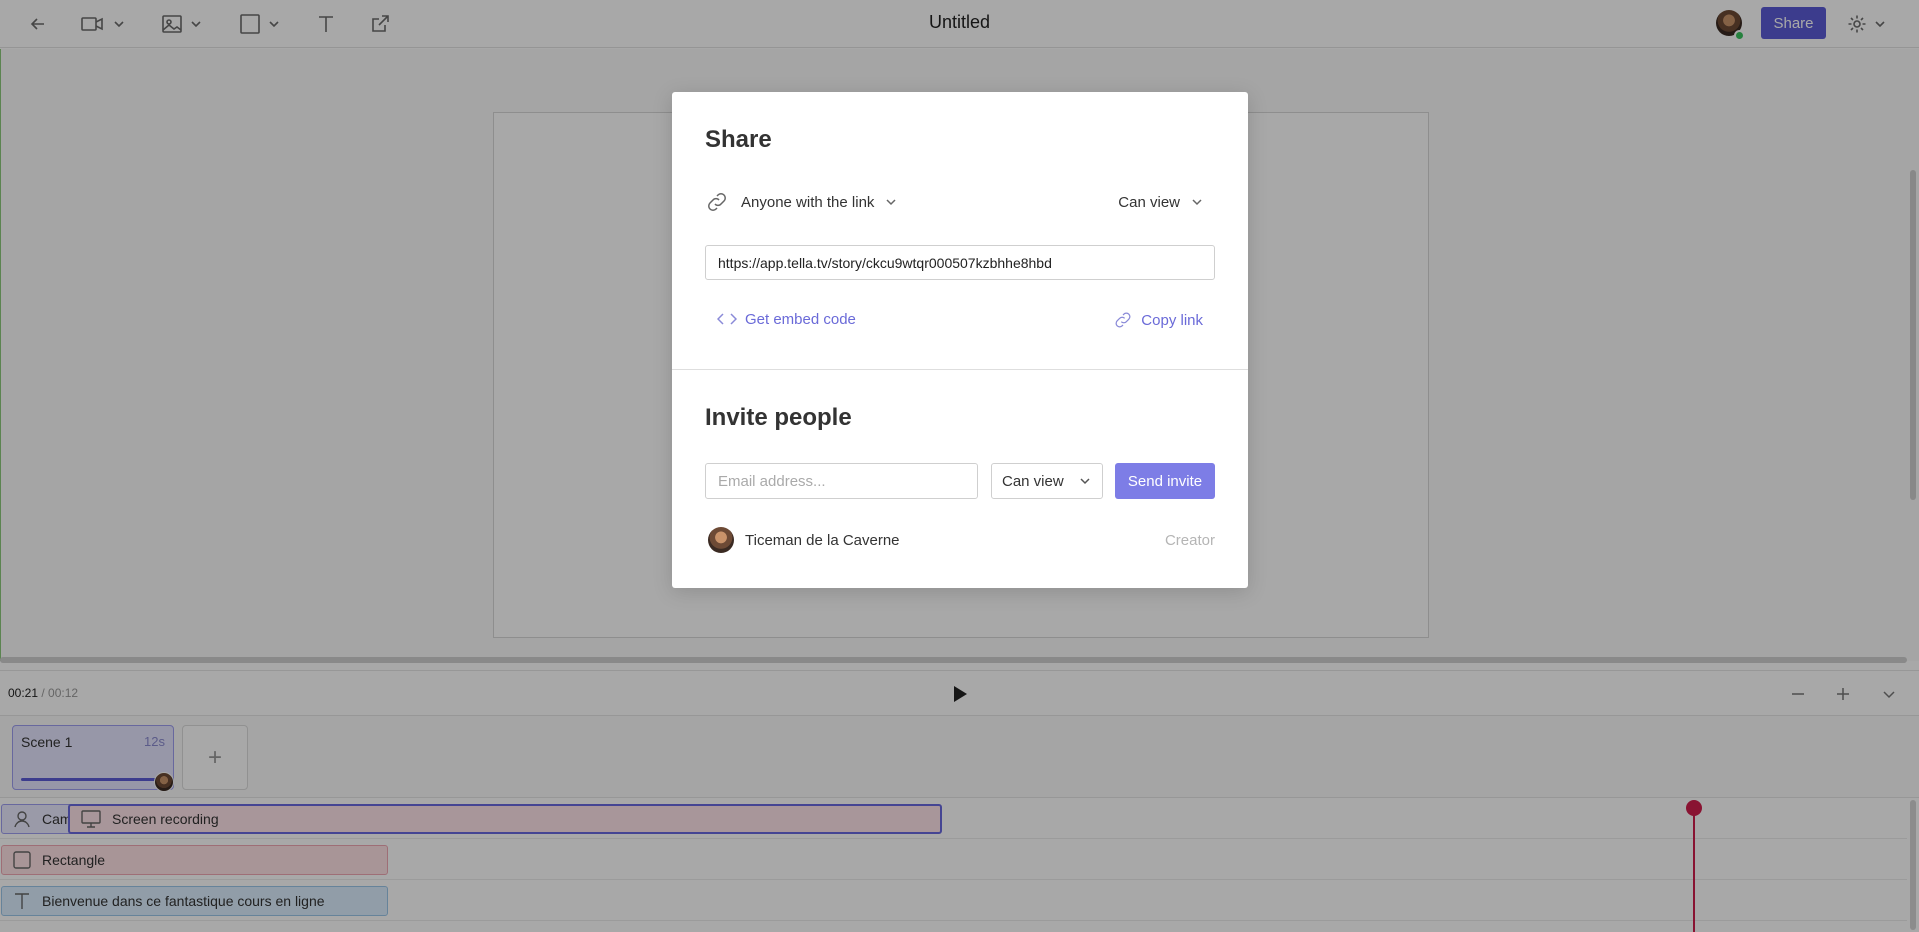  Describe the element at coordinates (738, 139) in the screenshot. I see `share-dialog-title: Share` at that location.